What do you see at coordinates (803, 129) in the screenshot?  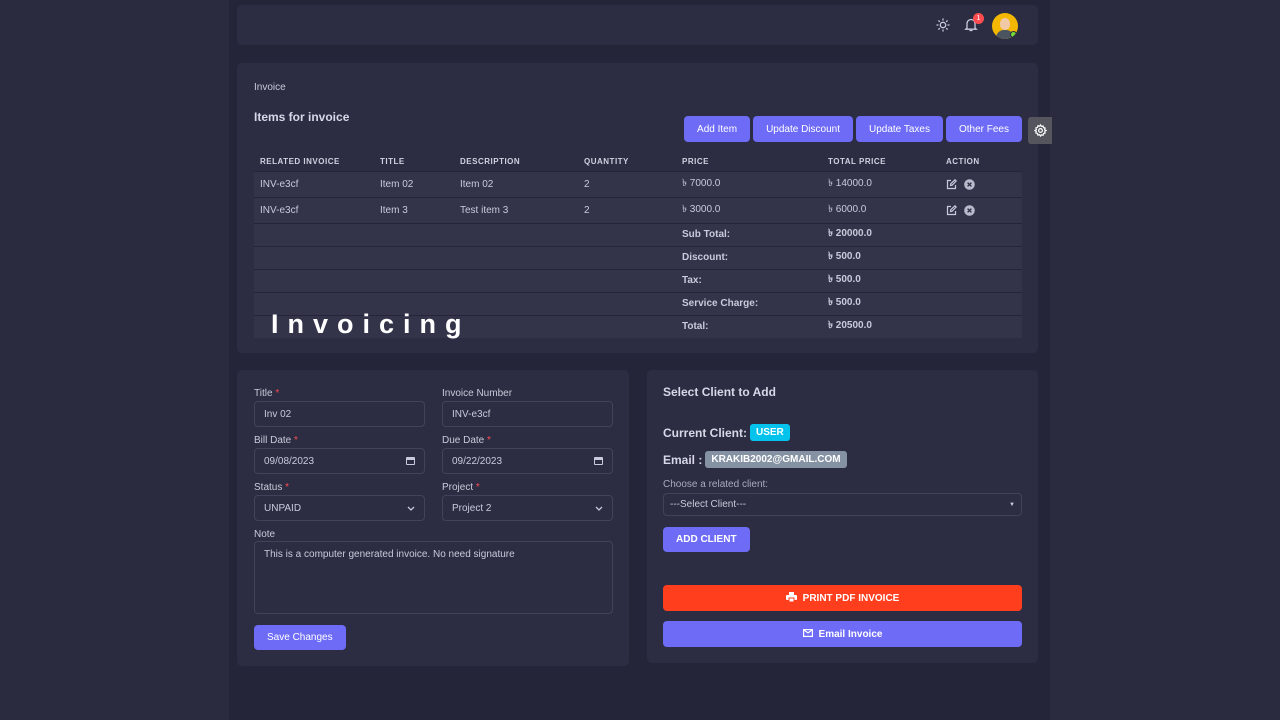 I see `update-discount-button: Update Discount` at bounding box center [803, 129].